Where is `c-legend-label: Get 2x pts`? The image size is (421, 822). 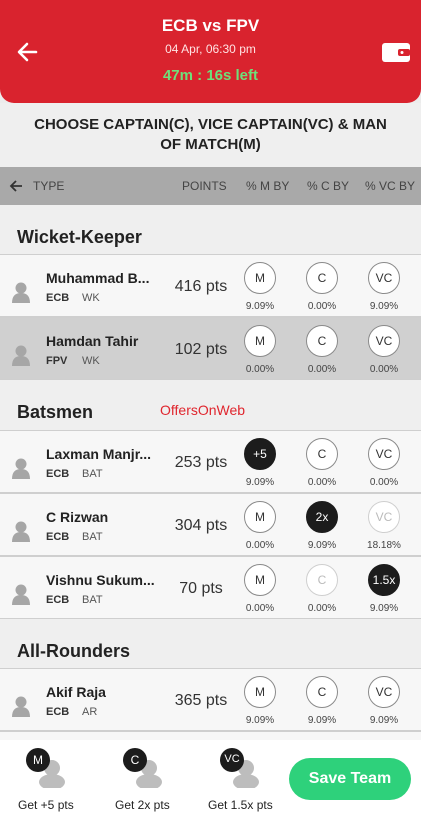
c-legend-label: Get 2x pts is located at coordinates (142, 805).